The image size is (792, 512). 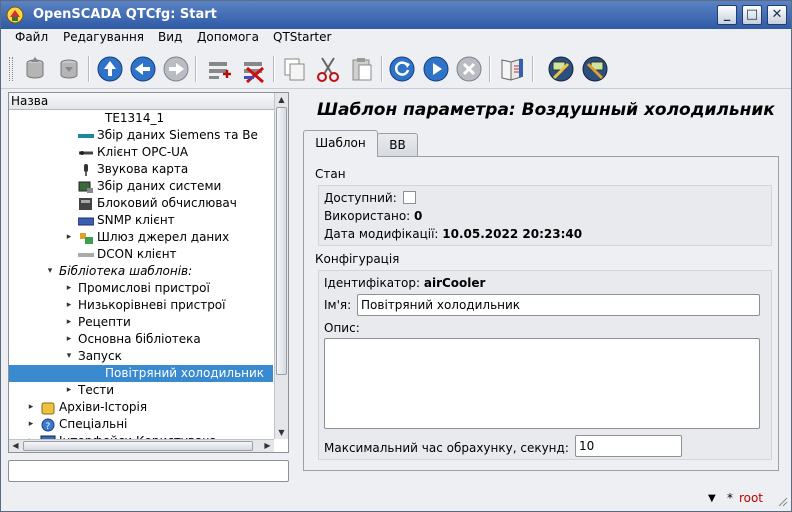 I want to click on start-icon, so click(x=436, y=69).